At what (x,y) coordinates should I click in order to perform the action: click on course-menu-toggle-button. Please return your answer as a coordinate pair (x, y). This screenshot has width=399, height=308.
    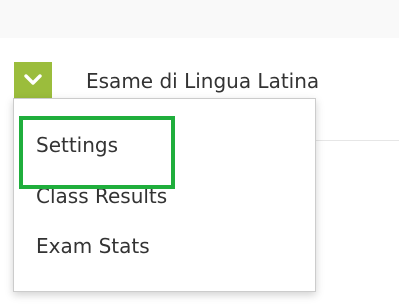
    Looking at the image, I should click on (33, 80).